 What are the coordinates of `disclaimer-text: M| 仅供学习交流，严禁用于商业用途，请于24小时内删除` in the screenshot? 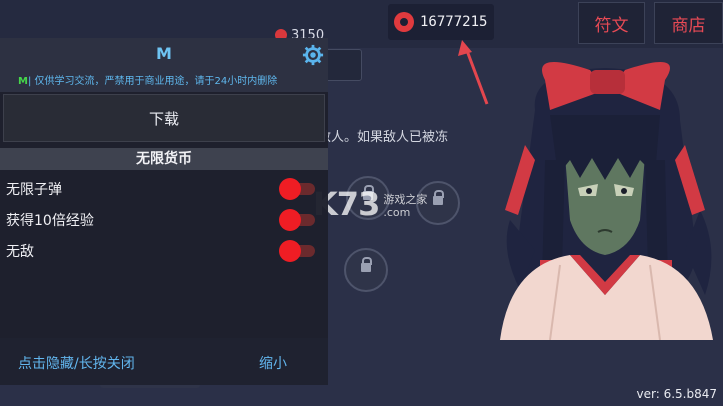 It's located at (147, 79).